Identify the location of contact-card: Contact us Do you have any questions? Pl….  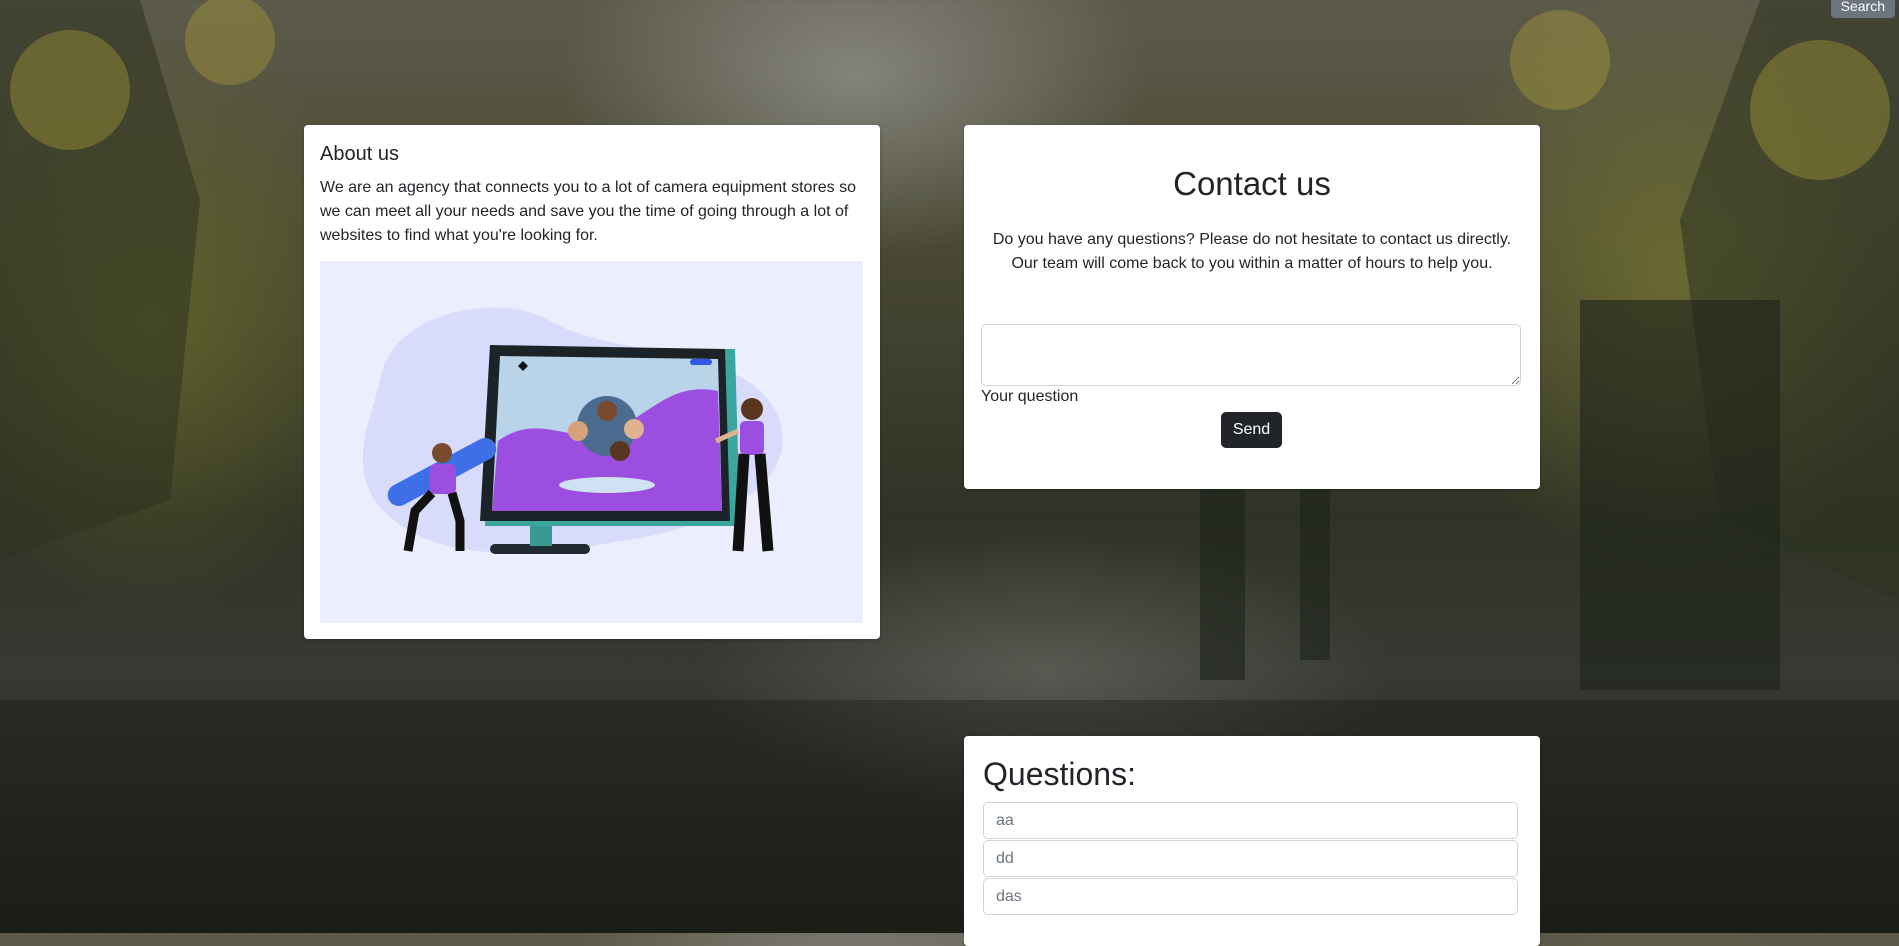
(1252, 307).